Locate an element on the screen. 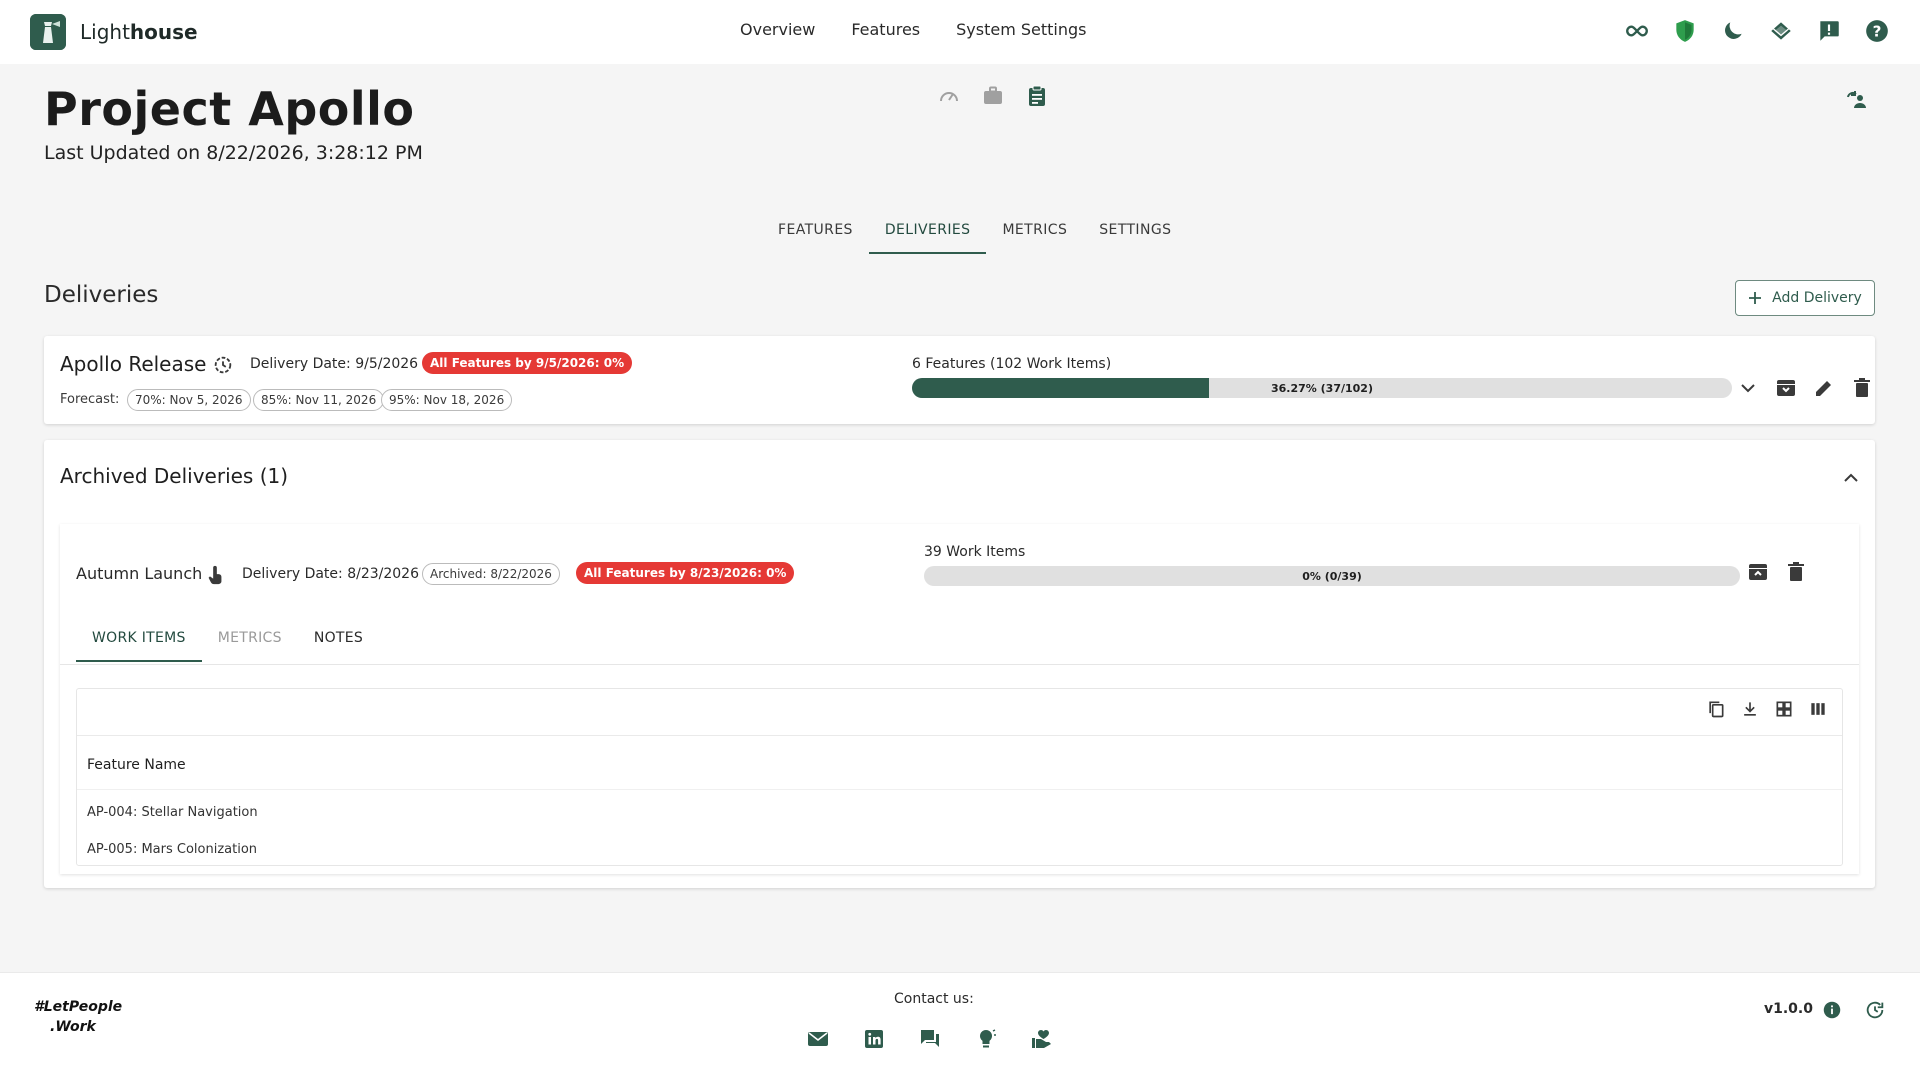 Image resolution: width=1920 pixels, height=1080 pixels. touch-icon is located at coordinates (215, 575).